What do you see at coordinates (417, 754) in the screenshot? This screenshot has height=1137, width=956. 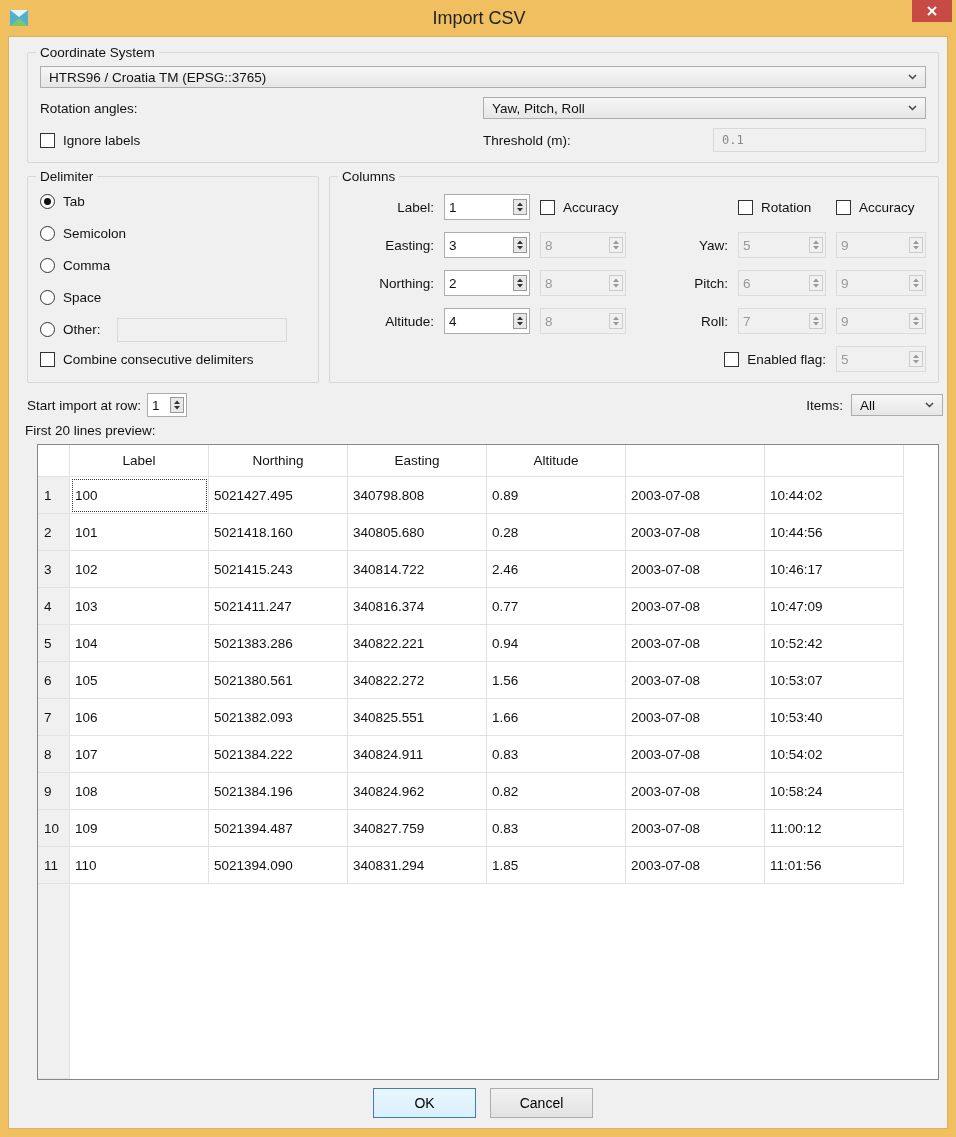 I see `table-cell: 340824.911` at bounding box center [417, 754].